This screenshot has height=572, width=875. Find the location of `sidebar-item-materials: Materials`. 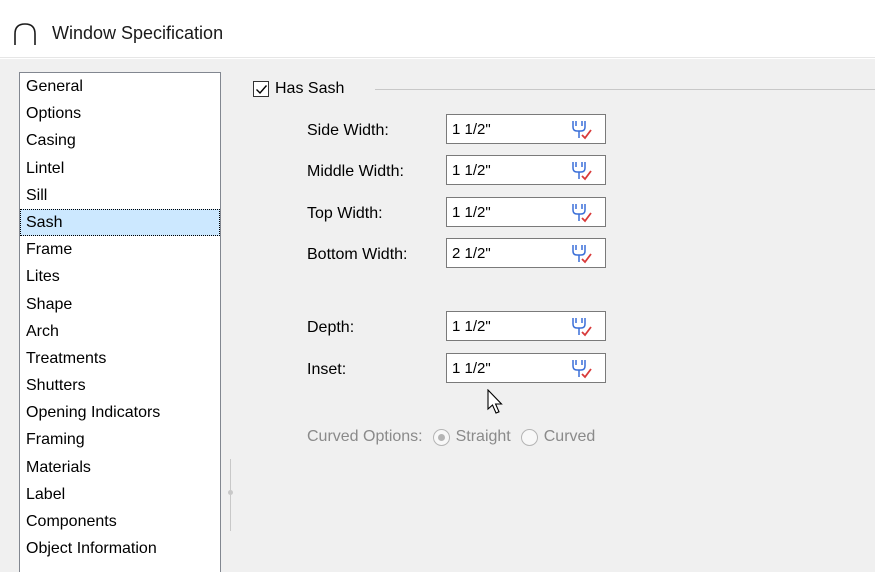

sidebar-item-materials: Materials is located at coordinates (120, 467).